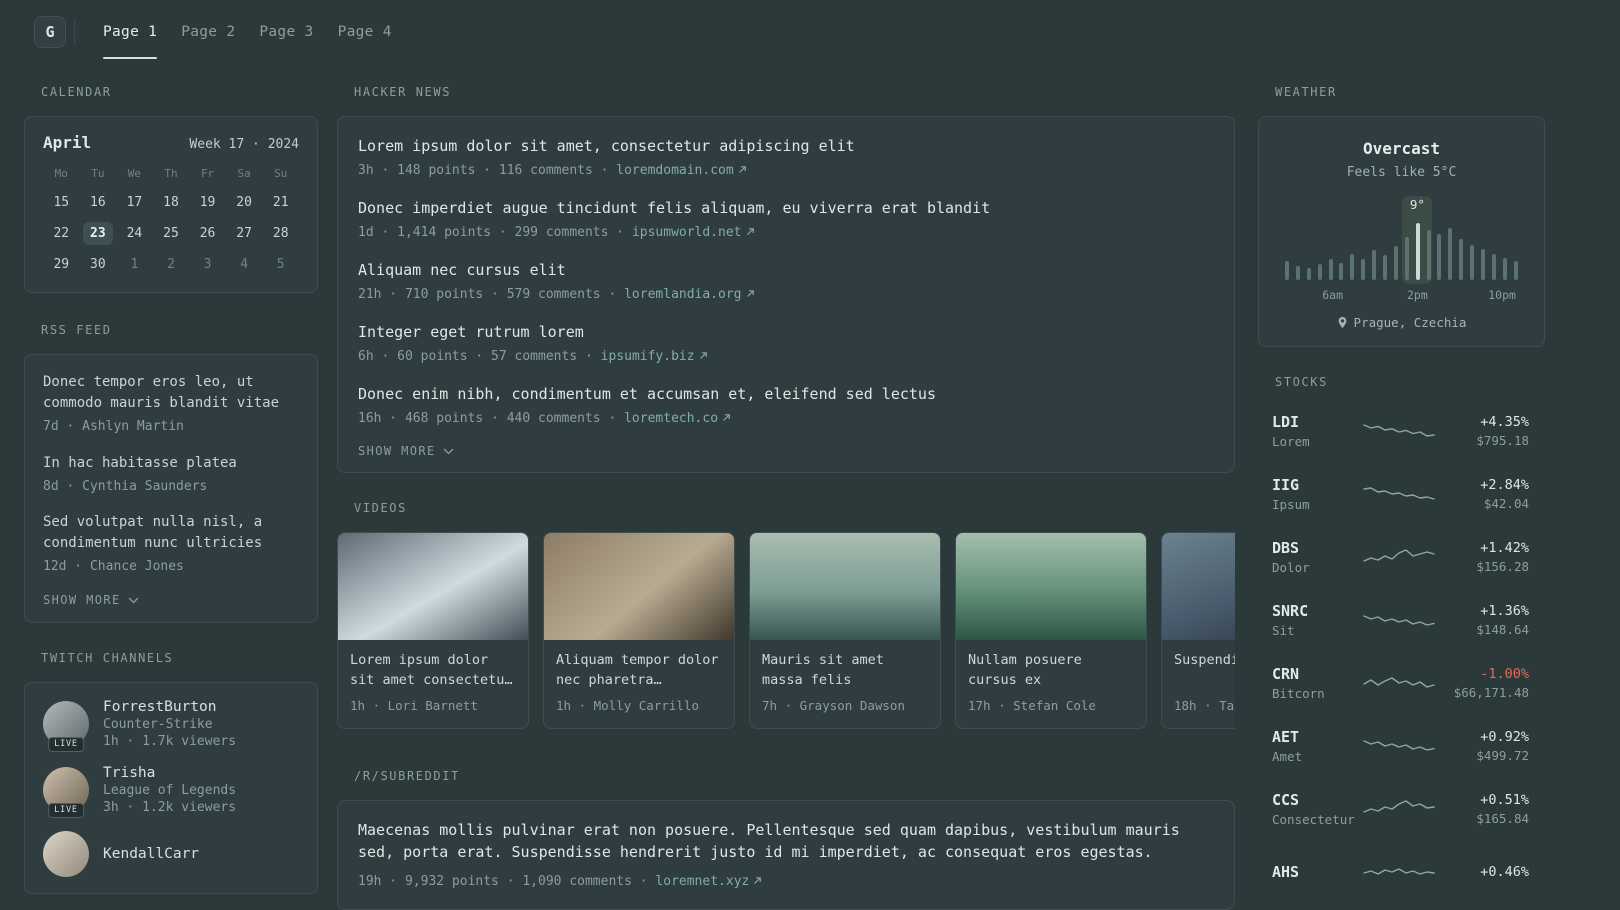 Image resolution: width=1620 pixels, height=910 pixels. What do you see at coordinates (113, 426) in the screenshot?
I see `rss-item-meta: 7d · Ashlyn Martin` at bounding box center [113, 426].